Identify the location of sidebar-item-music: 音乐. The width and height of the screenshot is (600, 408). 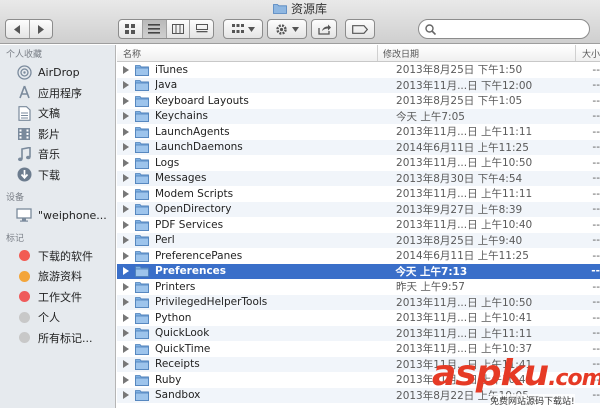
(57, 154).